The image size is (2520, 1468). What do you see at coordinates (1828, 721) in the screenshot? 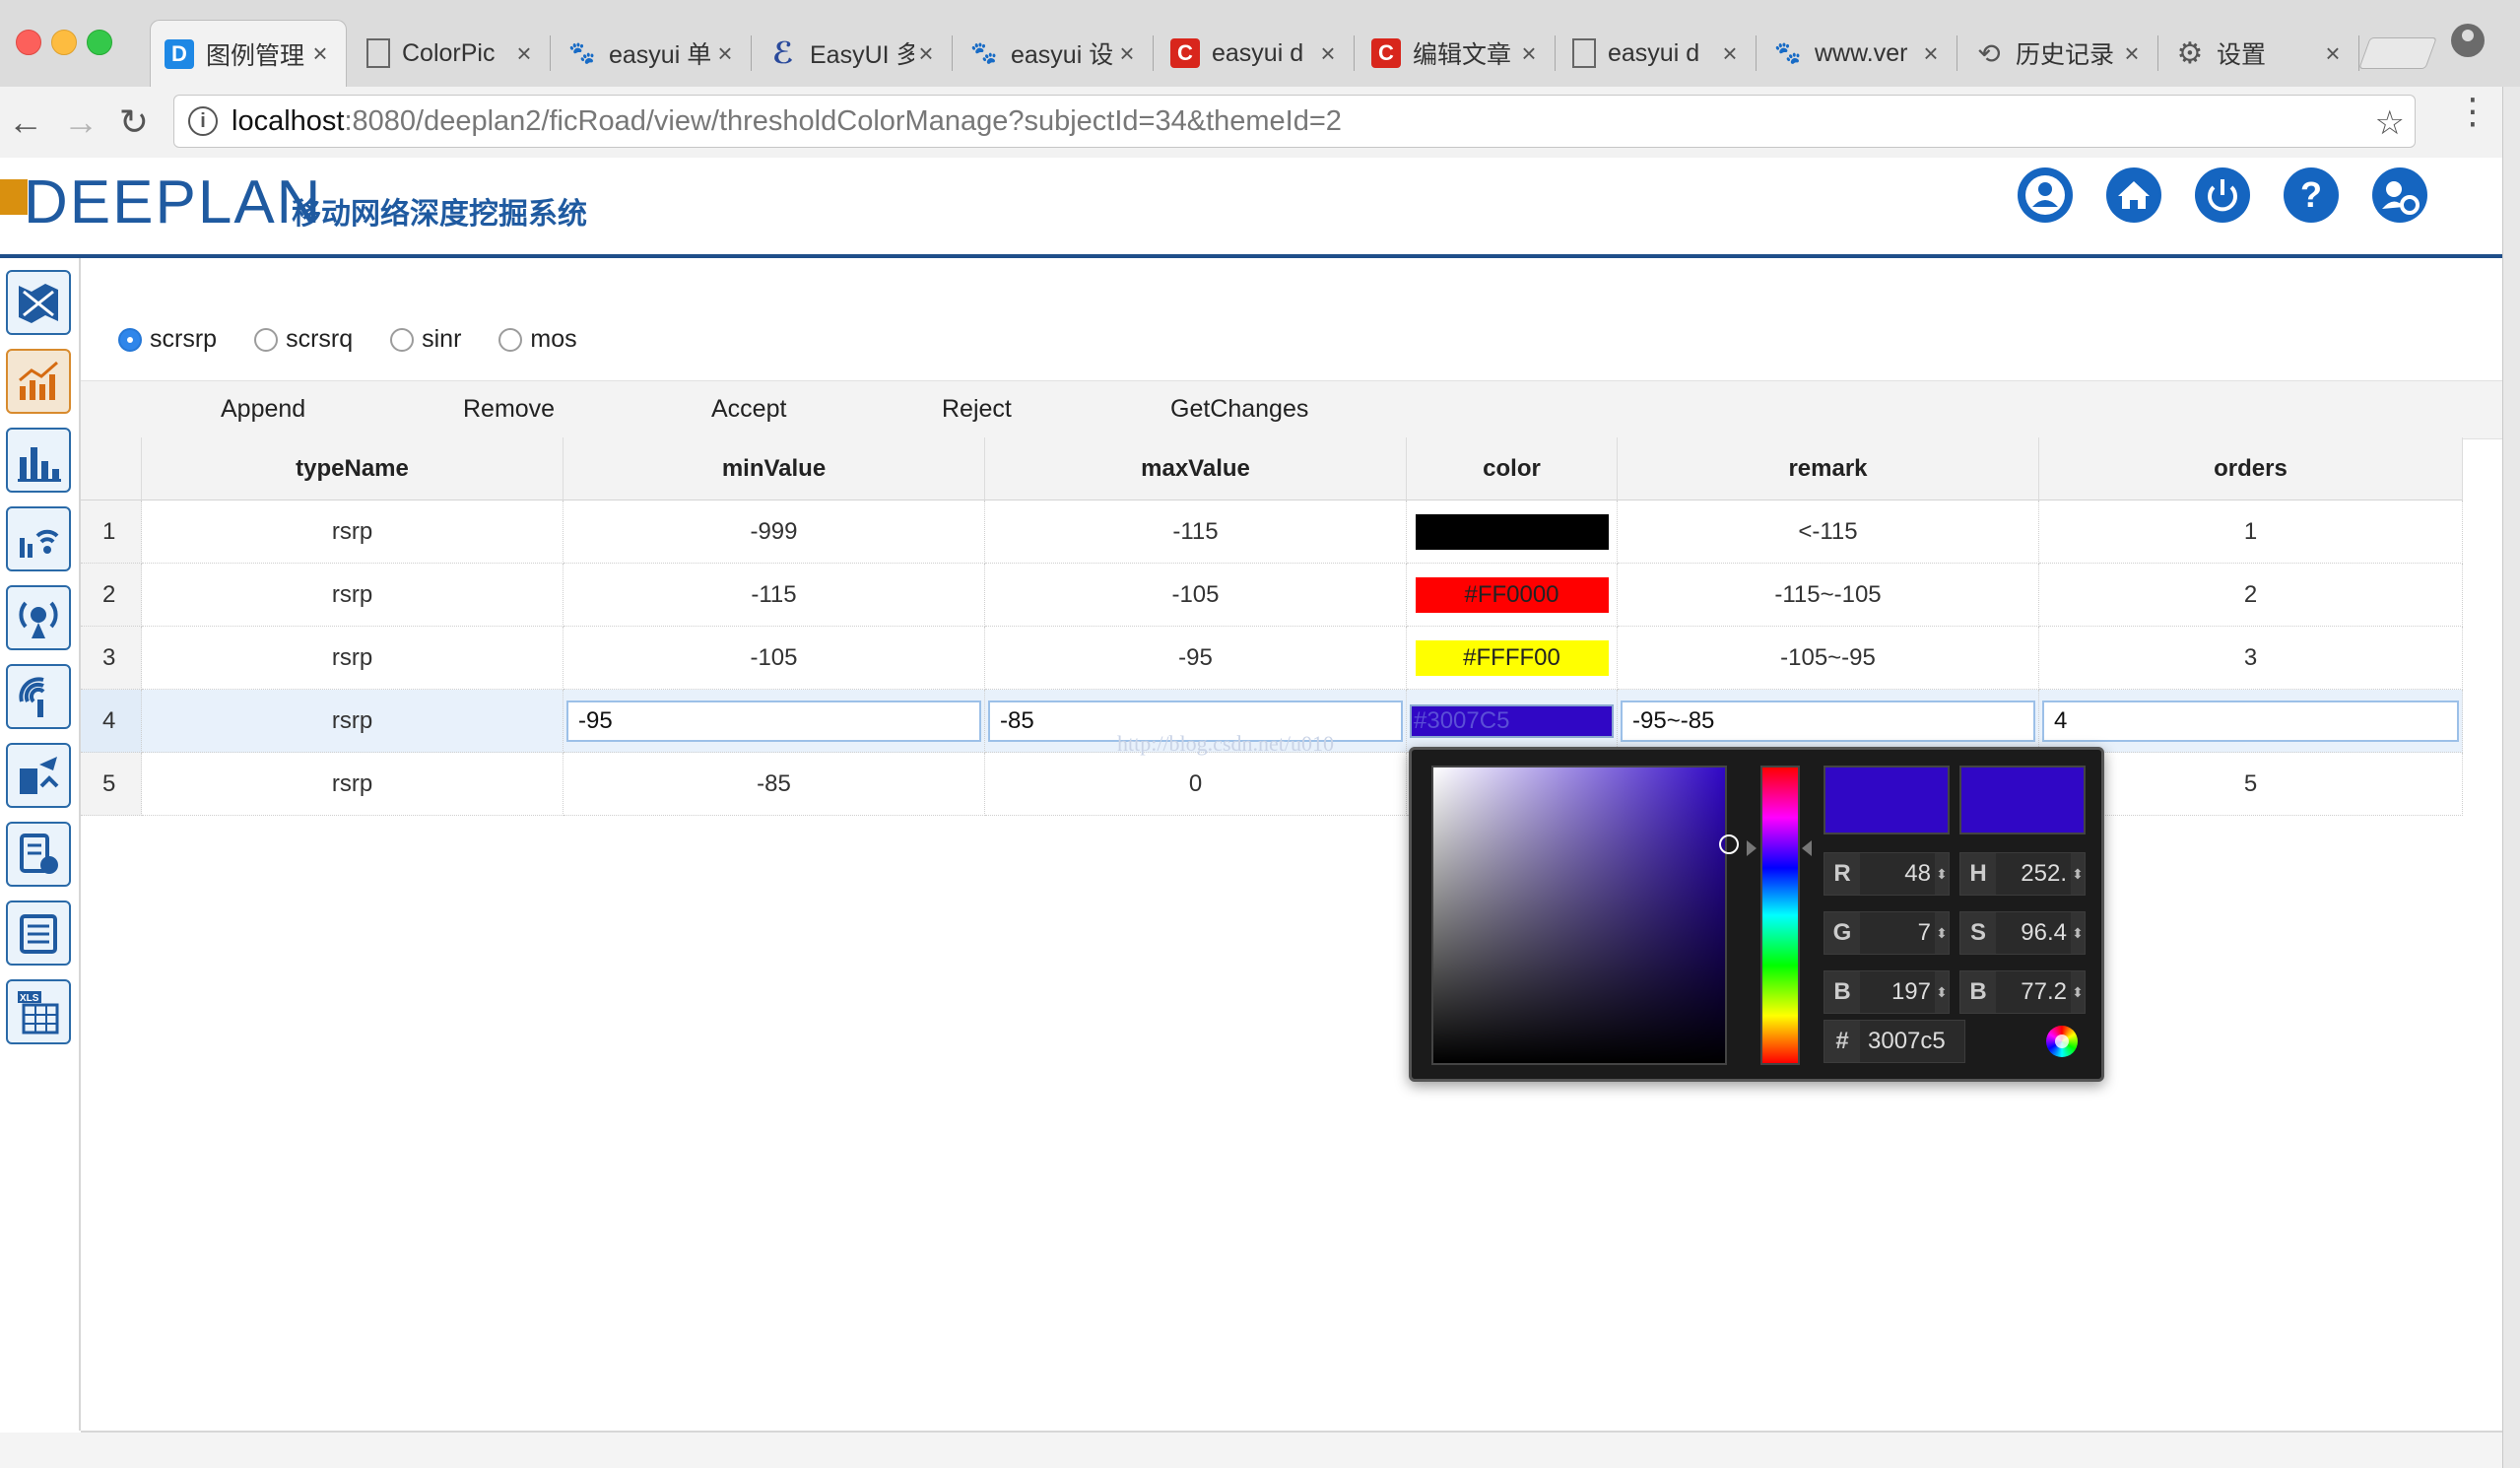
I see `remark-input: -95~-85` at bounding box center [1828, 721].